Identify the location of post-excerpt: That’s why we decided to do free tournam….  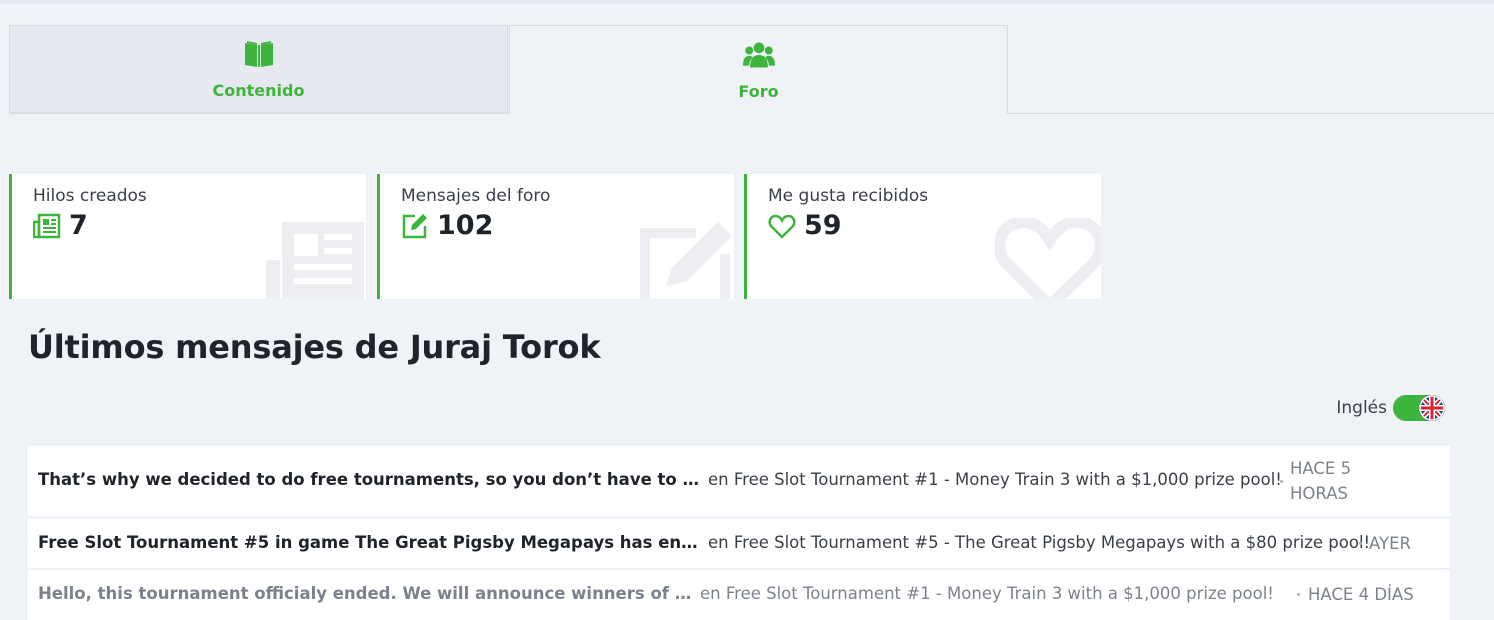
(373, 479).